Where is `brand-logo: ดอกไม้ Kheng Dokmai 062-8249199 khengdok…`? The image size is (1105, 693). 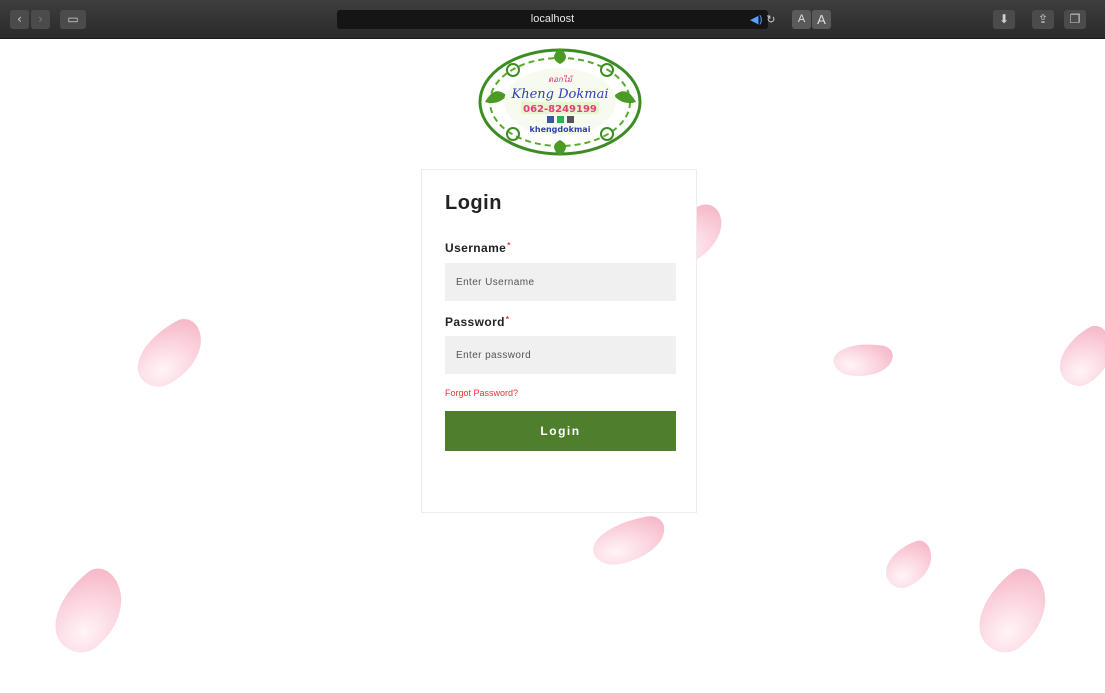
brand-logo: ดอกไม้ Kheng Dokmai 062-8249199 khengdok… is located at coordinates (560, 102).